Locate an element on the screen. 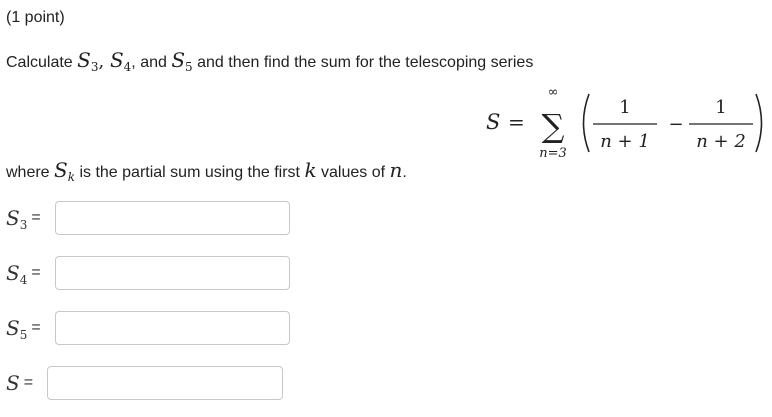  question-text-pre: Calculate is located at coordinates (42, 62).